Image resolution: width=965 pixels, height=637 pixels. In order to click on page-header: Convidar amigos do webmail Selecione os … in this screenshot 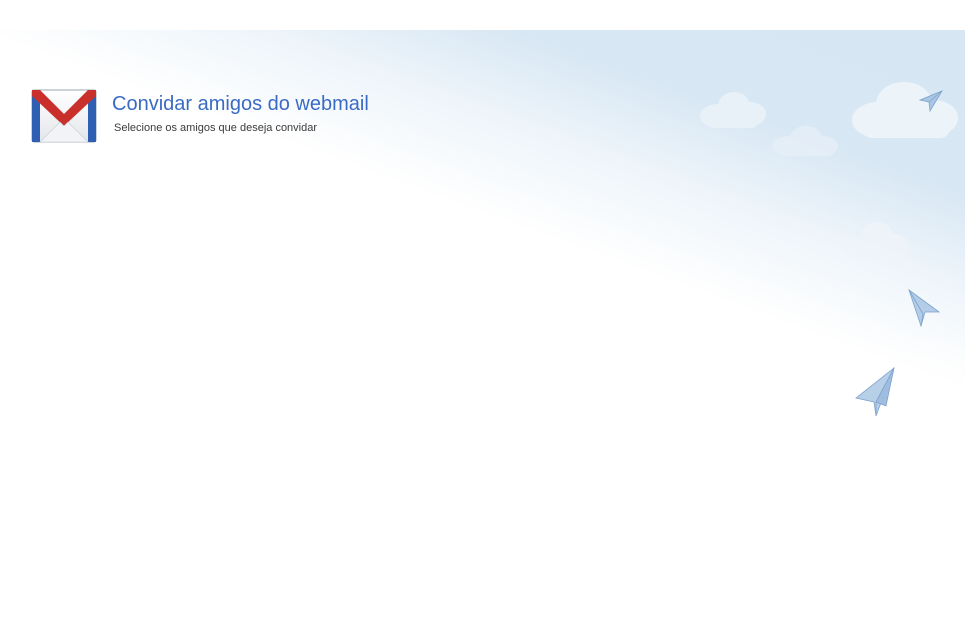, I will do `click(241, 118)`.